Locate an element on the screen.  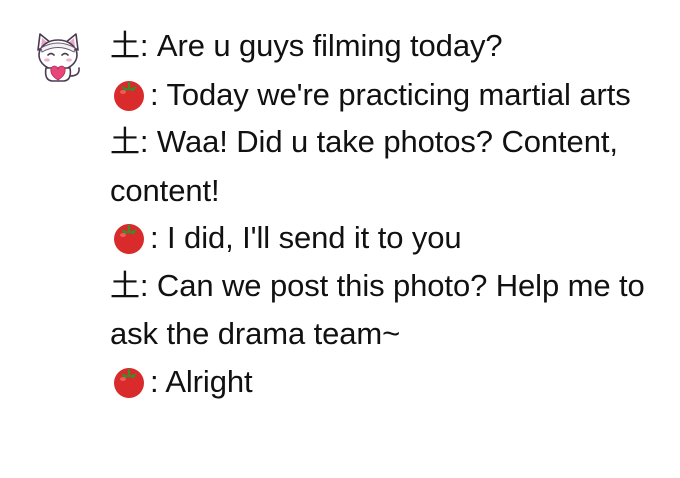
message-text: : Are u guys filming today? is located at coordinates (321, 45).